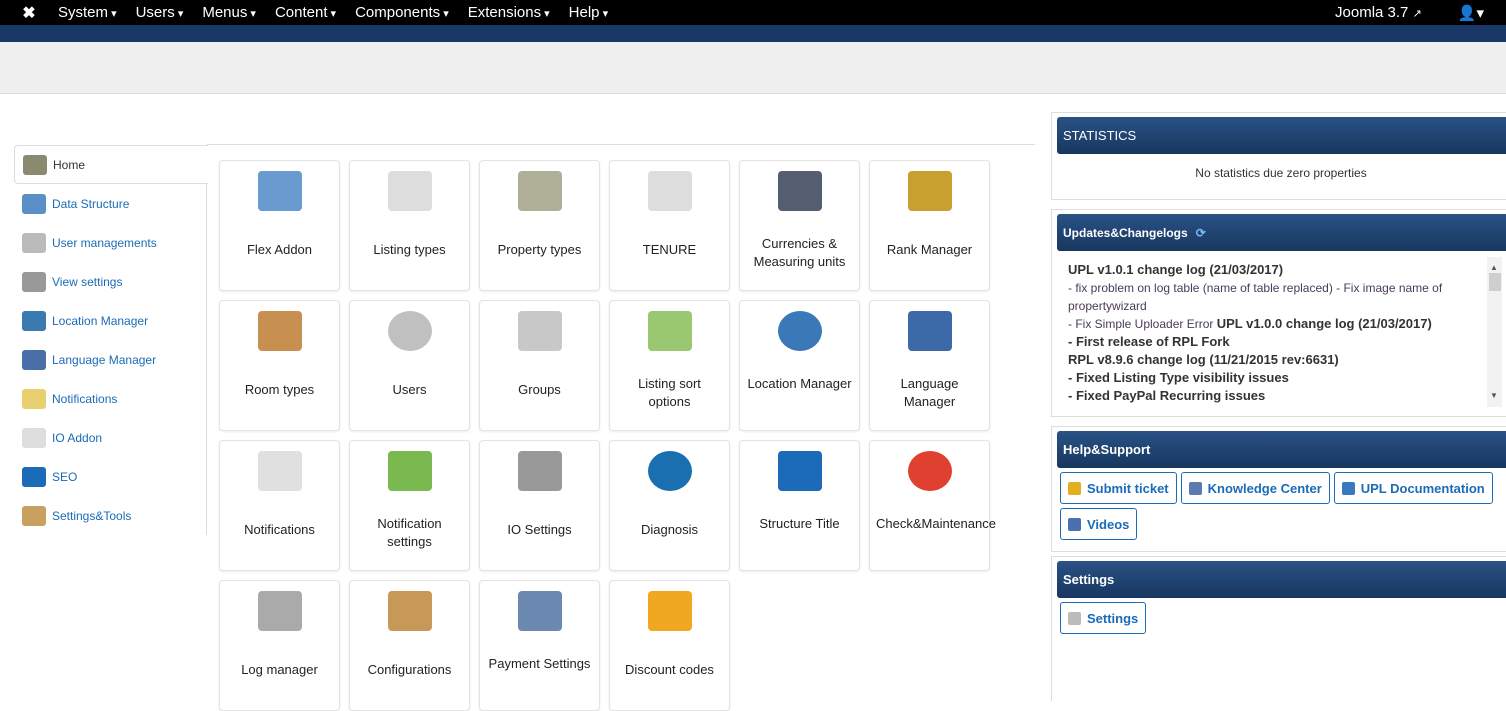 The height and width of the screenshot is (711, 1506). Describe the element at coordinates (509, 12) in the screenshot. I see `menu-extensions: Extensions` at that location.